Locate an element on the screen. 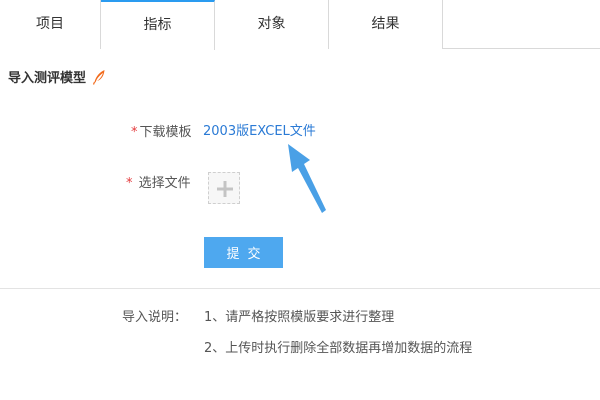 The height and width of the screenshot is (400, 600). section-title: 导入测评模型 is located at coordinates (57, 76).